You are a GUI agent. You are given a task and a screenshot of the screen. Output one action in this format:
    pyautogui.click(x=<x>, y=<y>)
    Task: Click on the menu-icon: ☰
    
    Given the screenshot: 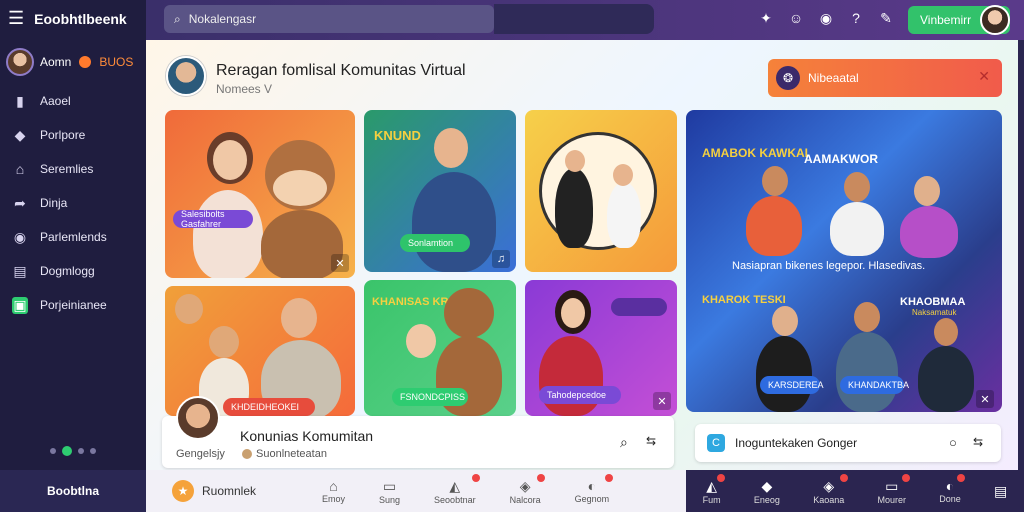 What is the action you would take?
    pyautogui.click(x=16, y=18)
    